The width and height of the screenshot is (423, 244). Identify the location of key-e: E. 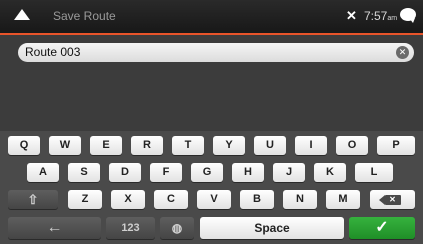
(106, 145).